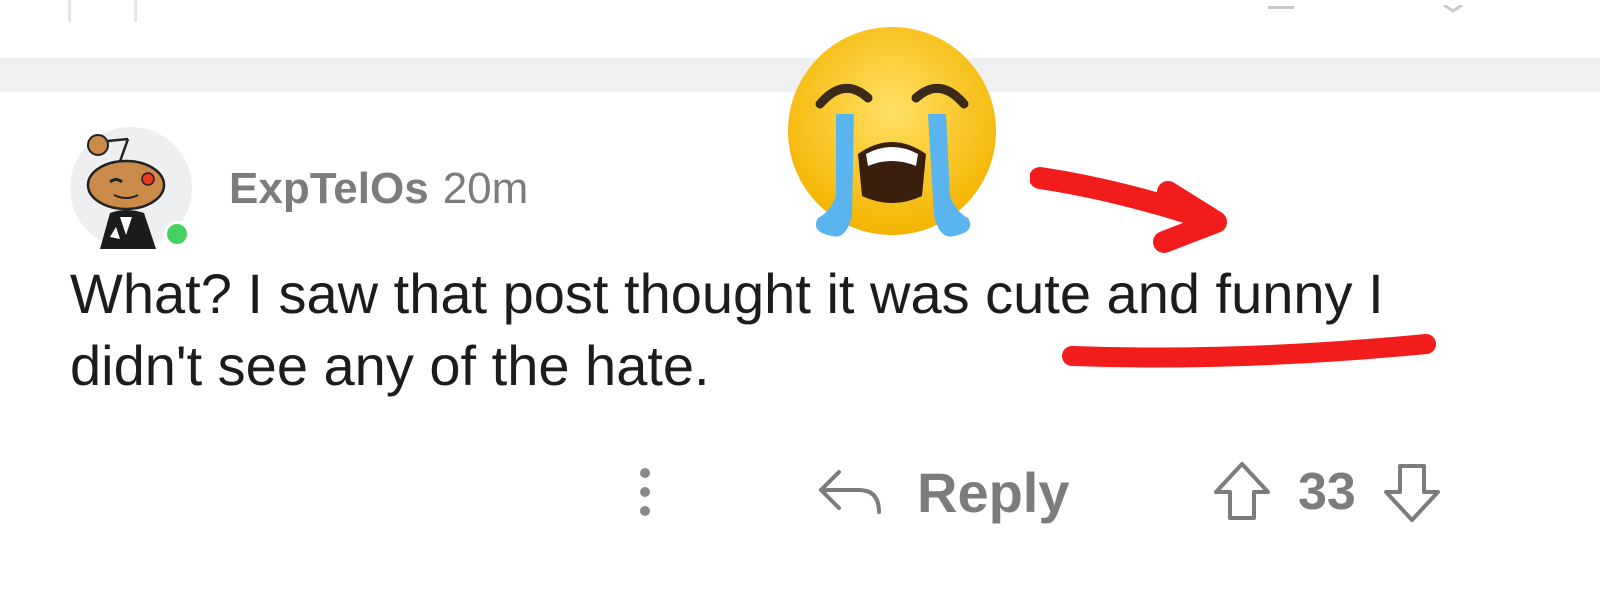 The image size is (1600, 593). What do you see at coordinates (993, 492) in the screenshot?
I see `reply-label: Reply` at bounding box center [993, 492].